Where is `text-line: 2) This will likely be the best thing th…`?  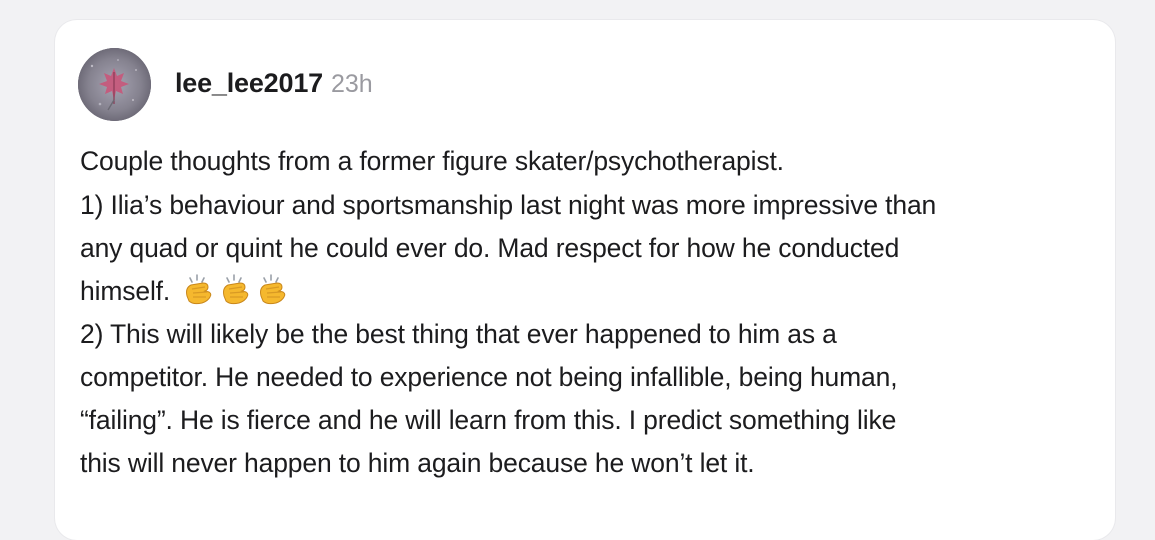
text-line: 2) This will likely be the best thing th… is located at coordinates (458, 334).